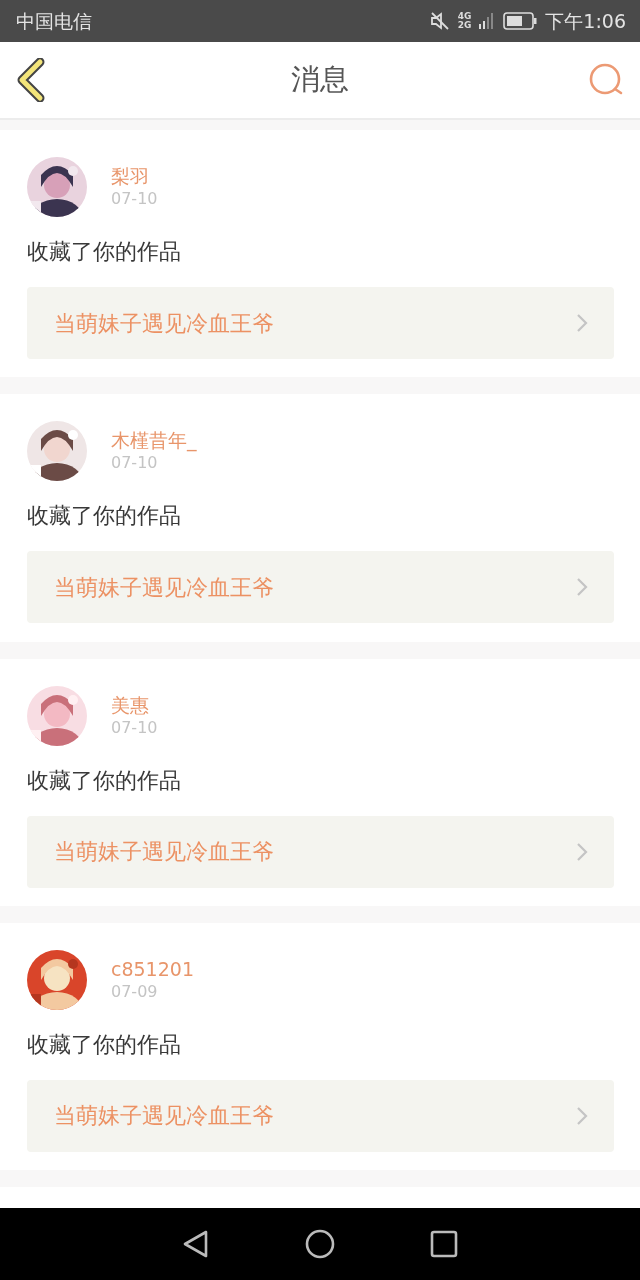  Describe the element at coordinates (487, 21) in the screenshot. I see `signal-icon` at that location.